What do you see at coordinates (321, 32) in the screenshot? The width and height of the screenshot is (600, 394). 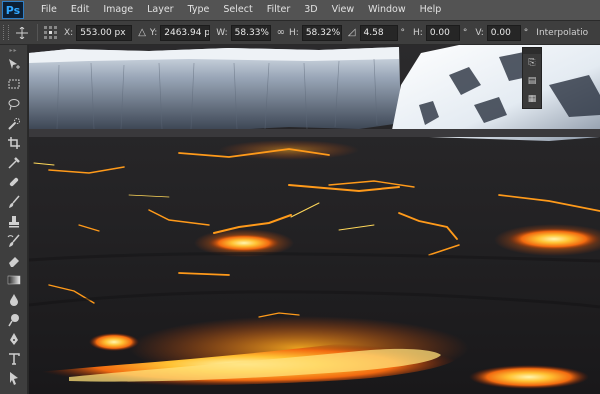 I see `height-field: 58.32%` at bounding box center [321, 32].